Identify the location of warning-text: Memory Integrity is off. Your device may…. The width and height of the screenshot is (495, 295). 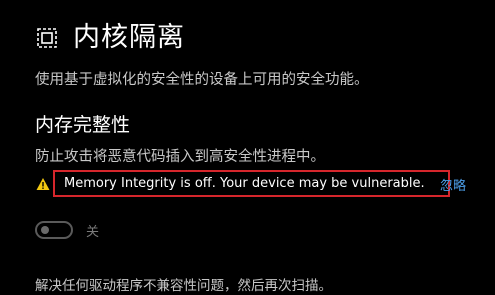
(244, 183).